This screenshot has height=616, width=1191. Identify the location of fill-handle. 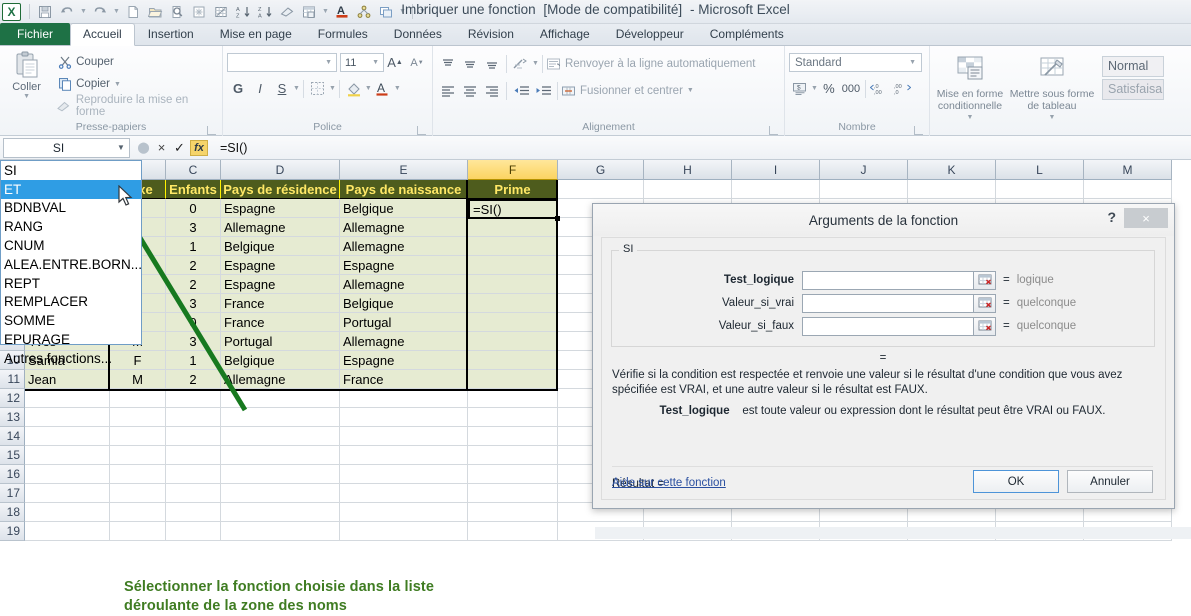
(557, 218).